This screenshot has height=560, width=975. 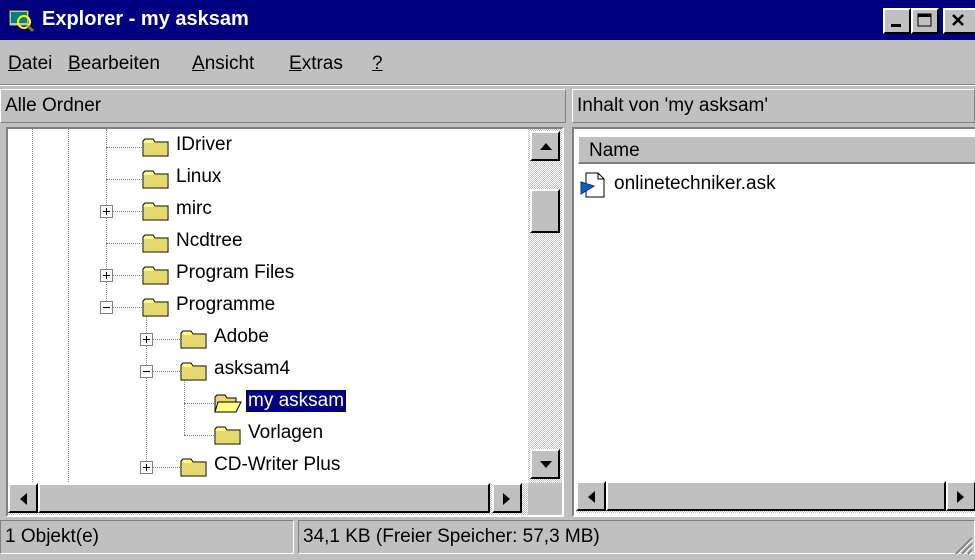 I want to click on tree-item: Ncdtree, so click(x=268, y=243).